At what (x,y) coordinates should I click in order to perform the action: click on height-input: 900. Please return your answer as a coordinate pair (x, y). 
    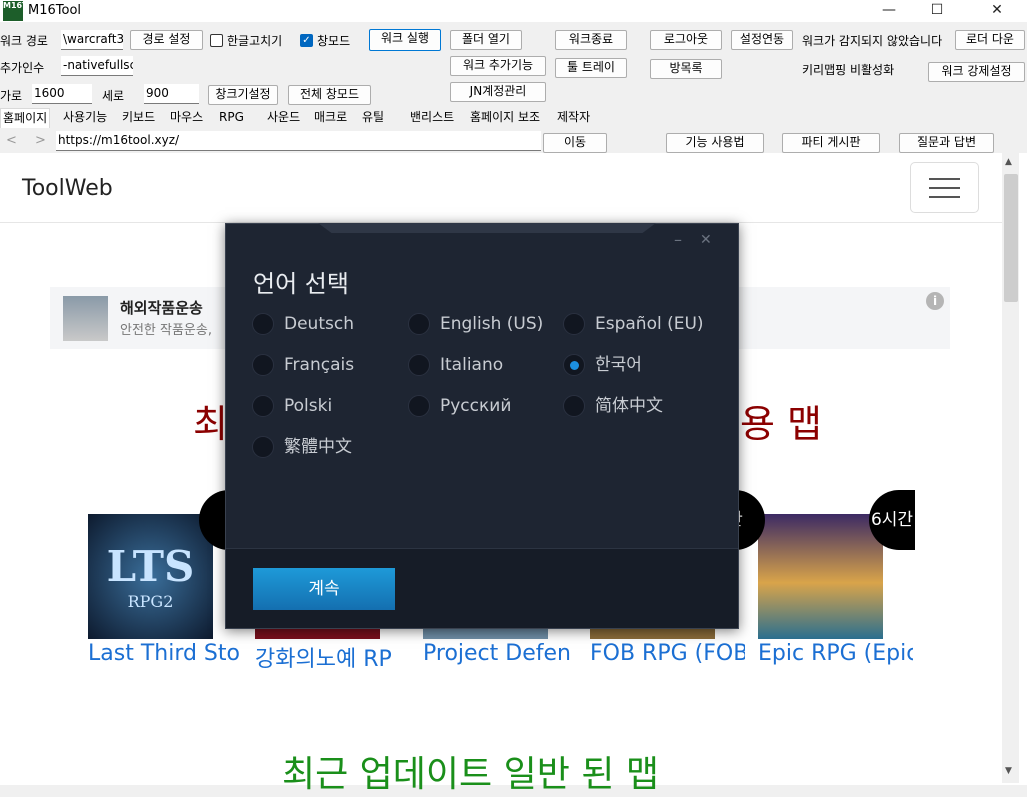
    Looking at the image, I should click on (171, 94).